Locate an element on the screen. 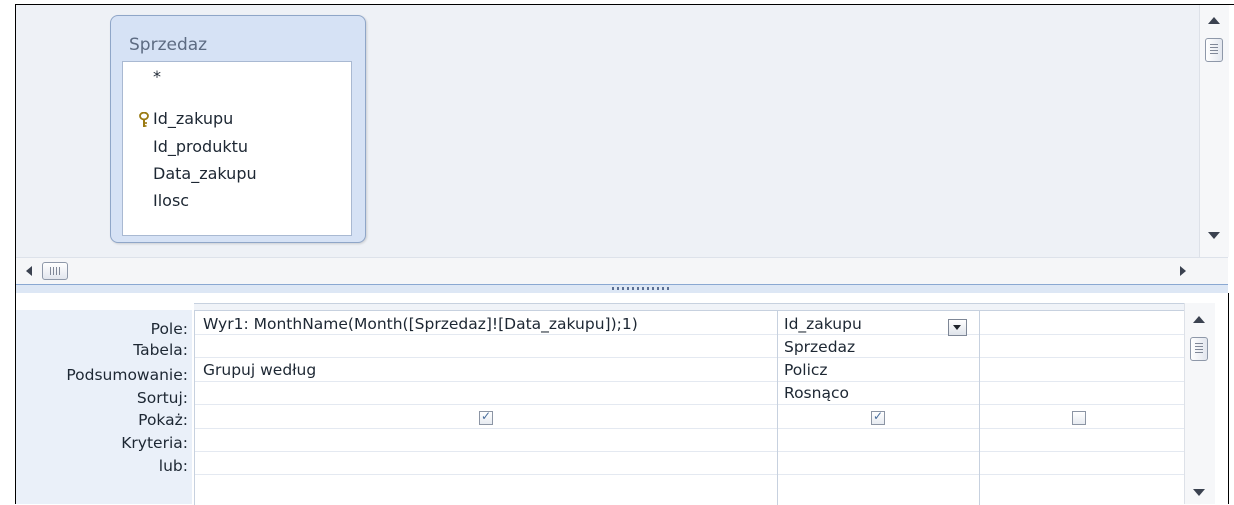  field-list-item-ilosc: Ilosc is located at coordinates (171, 200).